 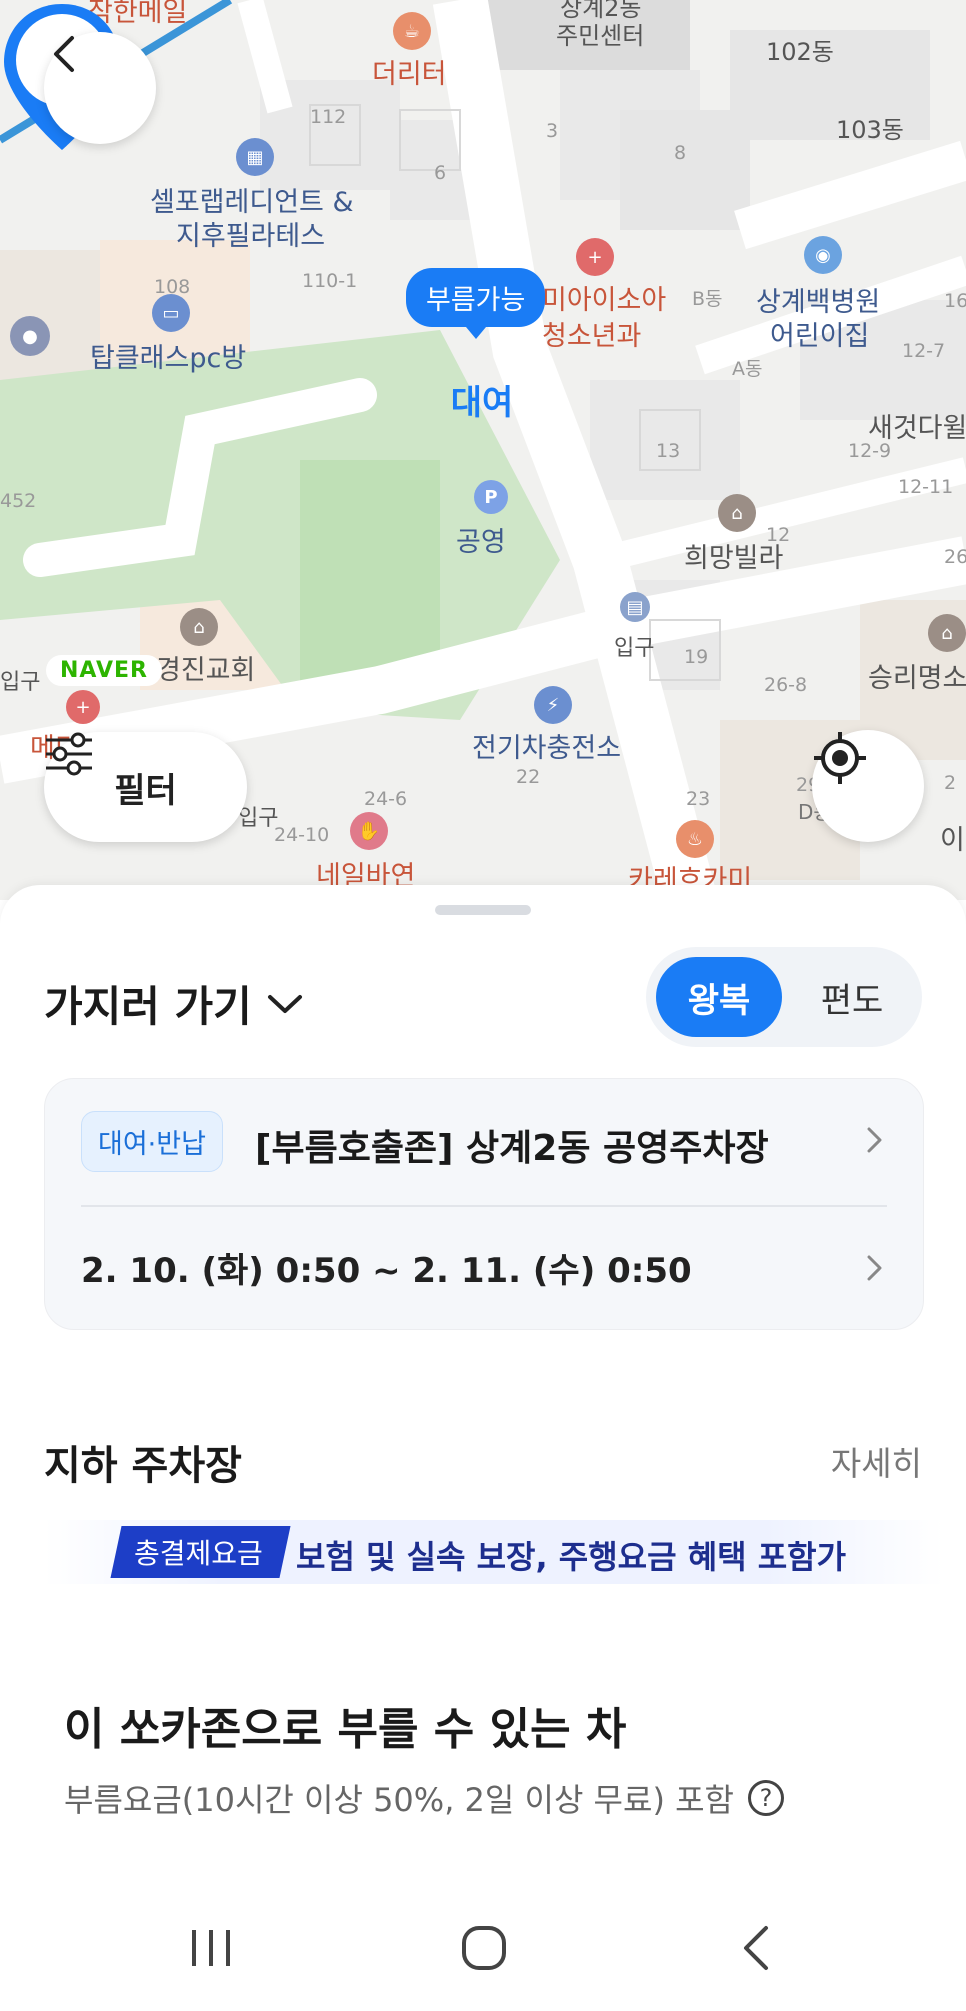 What do you see at coordinates (482, 403) in the screenshot?
I see `pin-label: 대여` at bounding box center [482, 403].